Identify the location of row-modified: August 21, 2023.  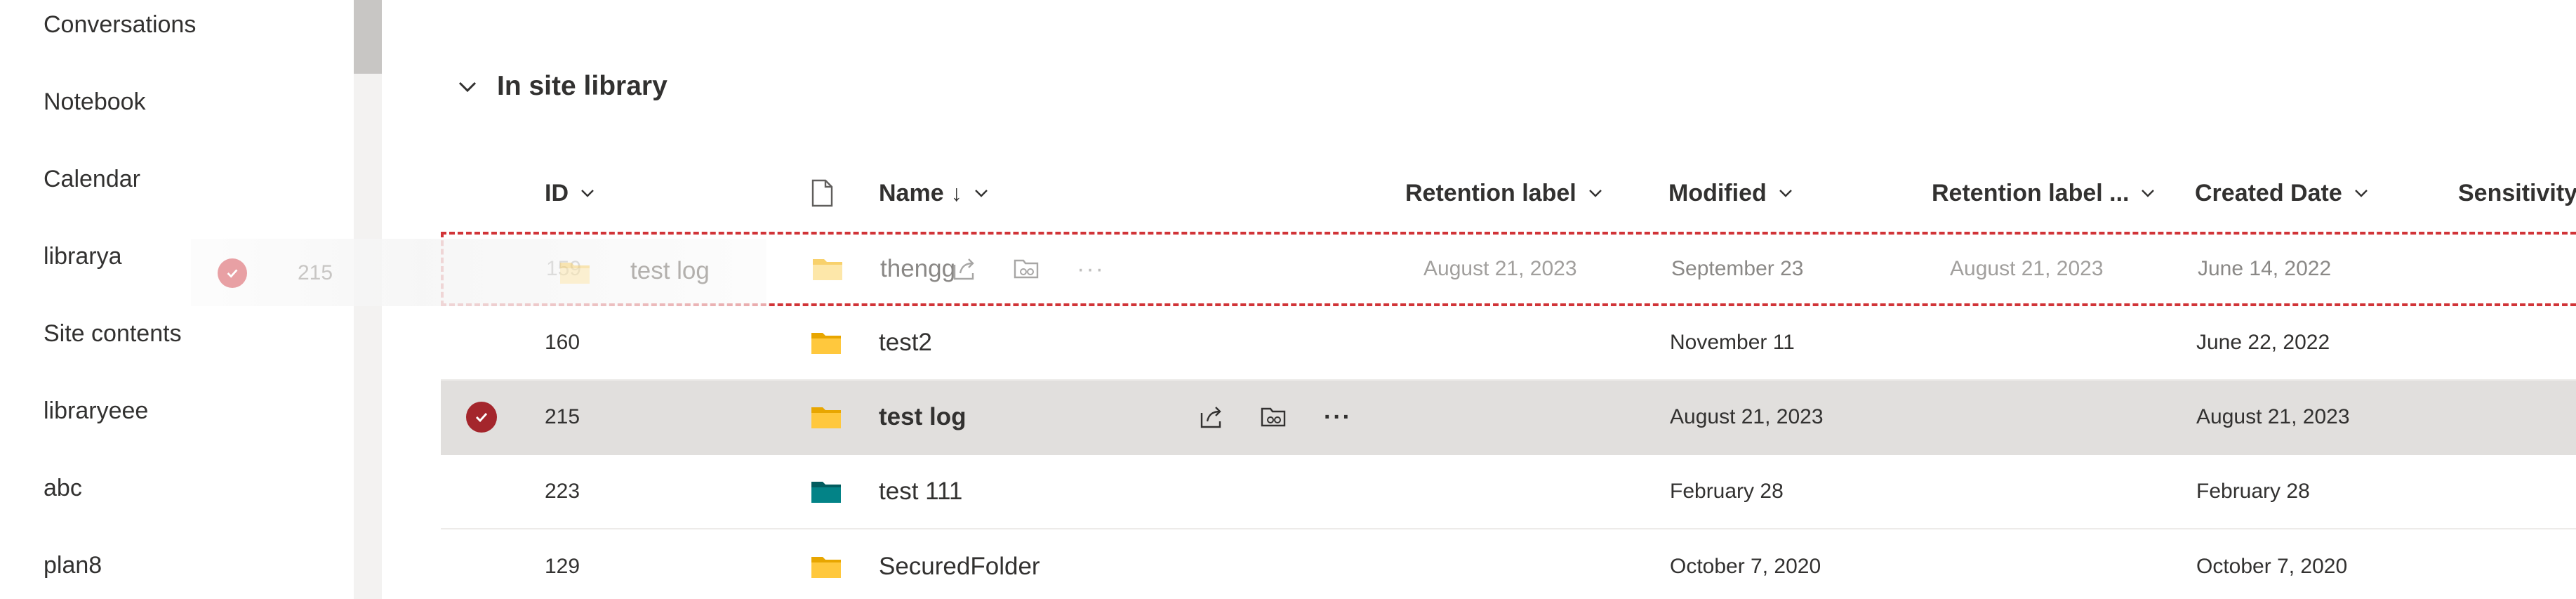
(1747, 416).